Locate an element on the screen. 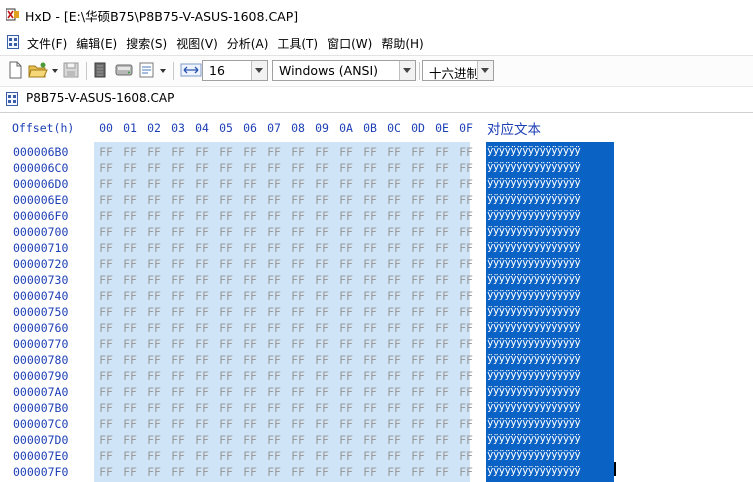 This screenshot has width=753, height=482. open-folder-icon is located at coordinates (38, 70).